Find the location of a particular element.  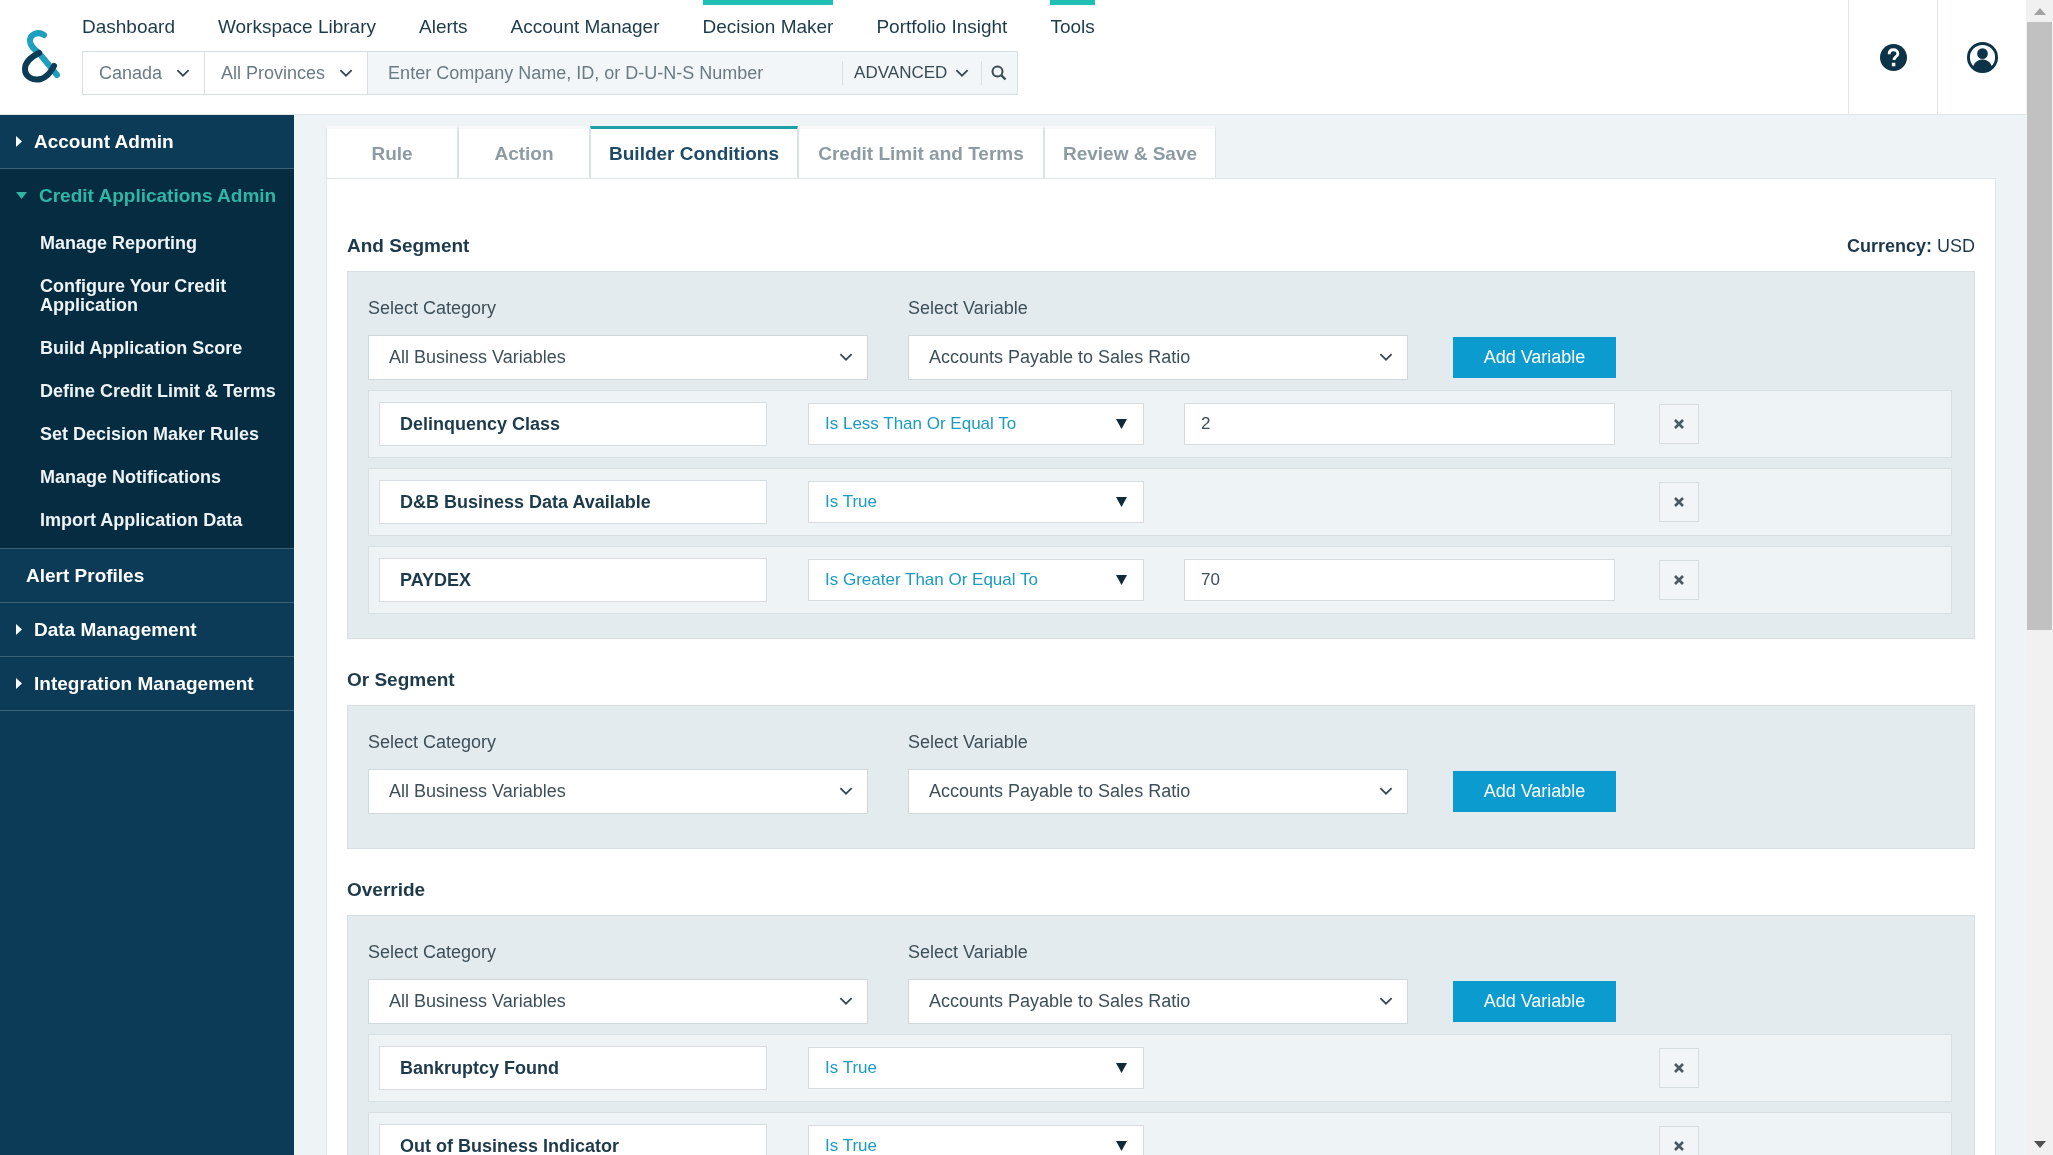

search-icon is located at coordinates (999, 73).